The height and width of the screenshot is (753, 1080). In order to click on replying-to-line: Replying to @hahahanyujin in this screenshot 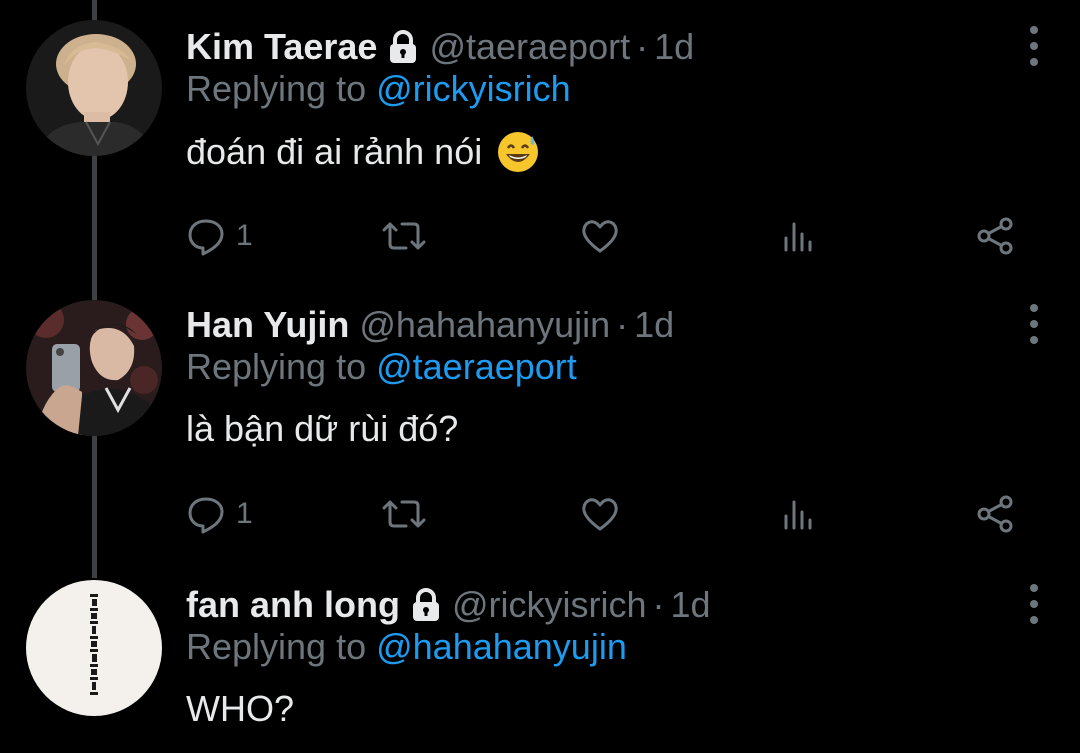, I will do `click(406, 647)`.